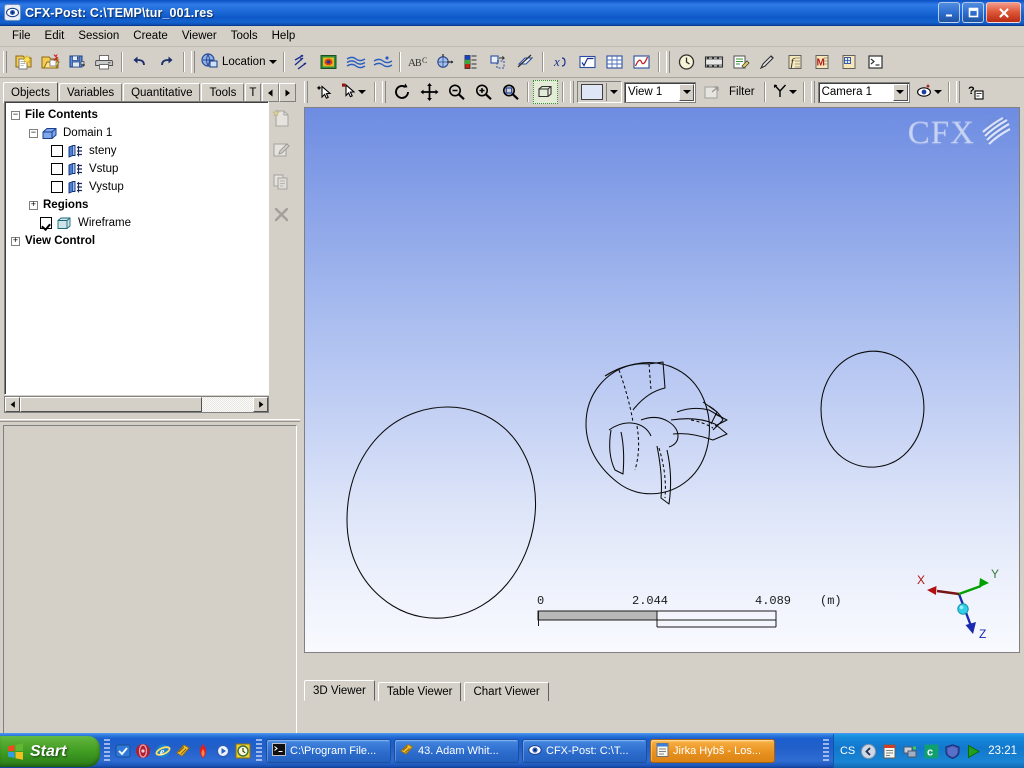 The image size is (1024, 768). What do you see at coordinates (284, 36) in the screenshot?
I see `menu-item-help: Help` at bounding box center [284, 36].